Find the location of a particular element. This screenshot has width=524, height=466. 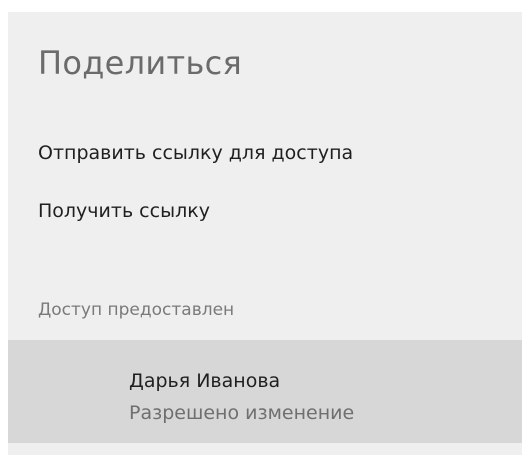

send-access-link-button: Отправить ссылку для доступа is located at coordinates (195, 153).